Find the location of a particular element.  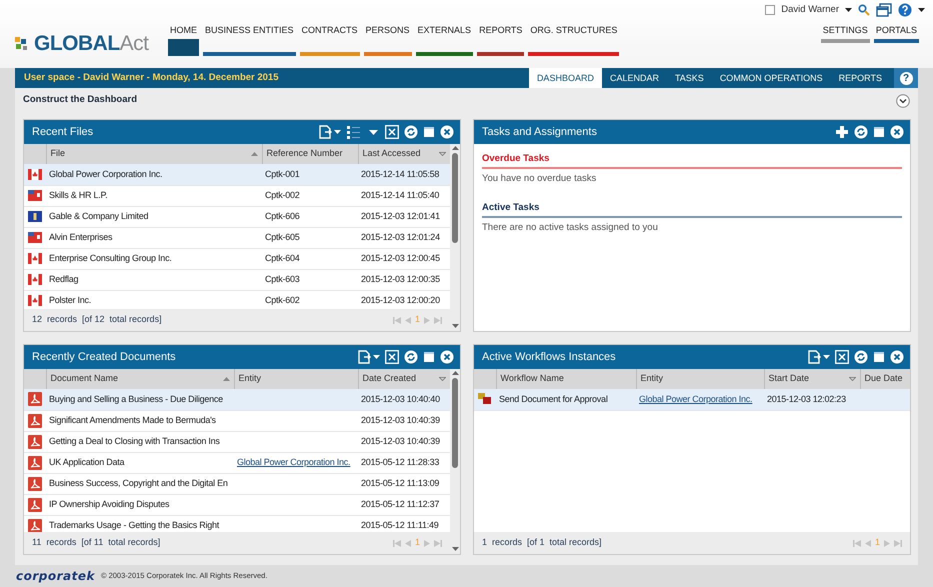

table-row: UK Application Data Global Power Corporation Inc. 2015-05-12 11:28:33 is located at coordinates (237, 462).